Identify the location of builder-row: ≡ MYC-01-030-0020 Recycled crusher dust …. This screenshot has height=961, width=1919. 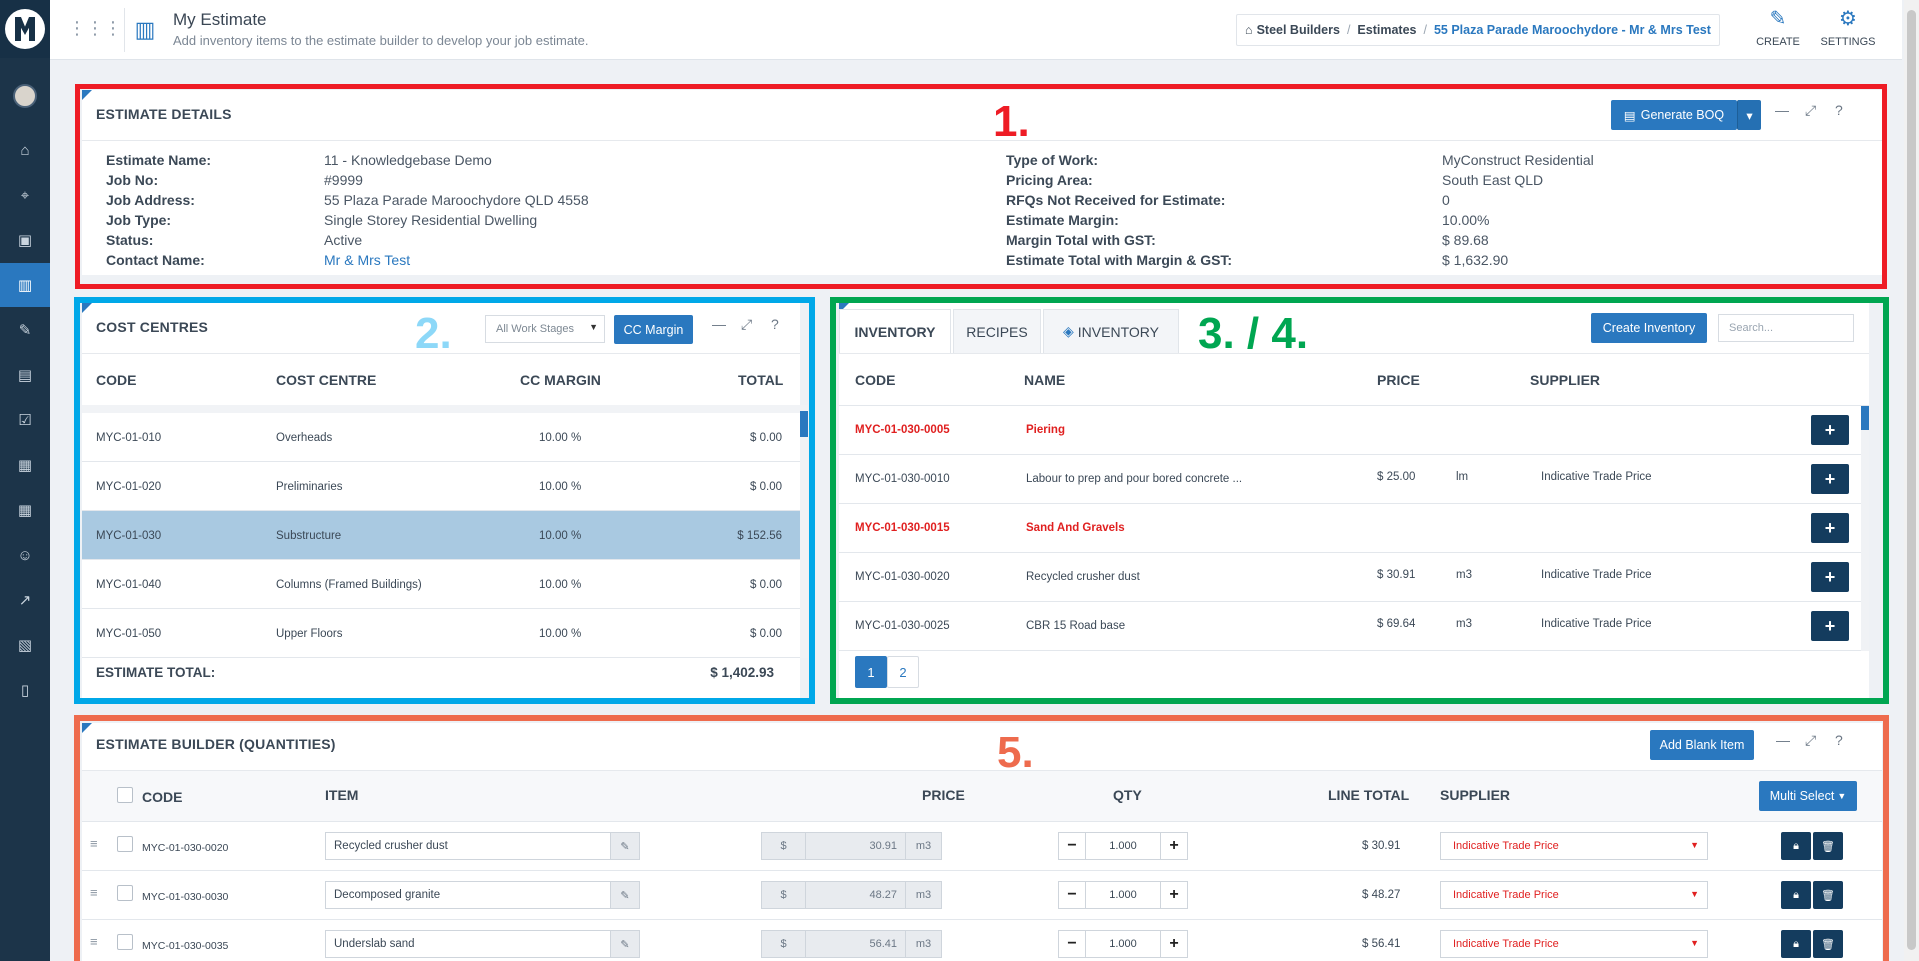
(982, 846).